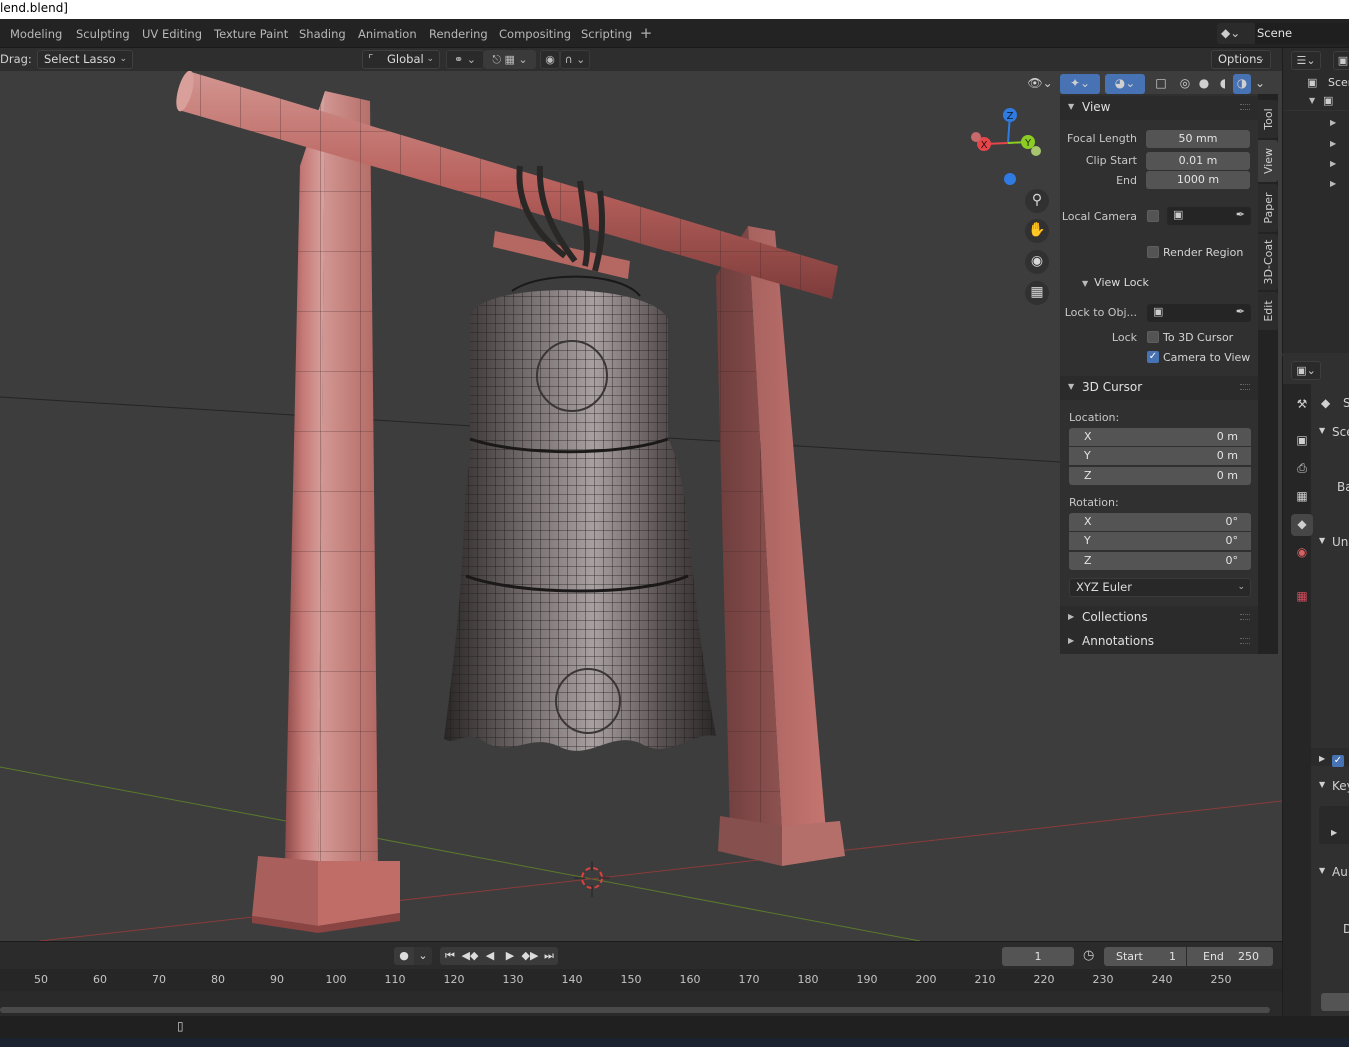 Image resolution: width=1349 pixels, height=1047 pixels. Describe the element at coordinates (1038, 956) in the screenshot. I see `current-frame-field: 1` at that location.